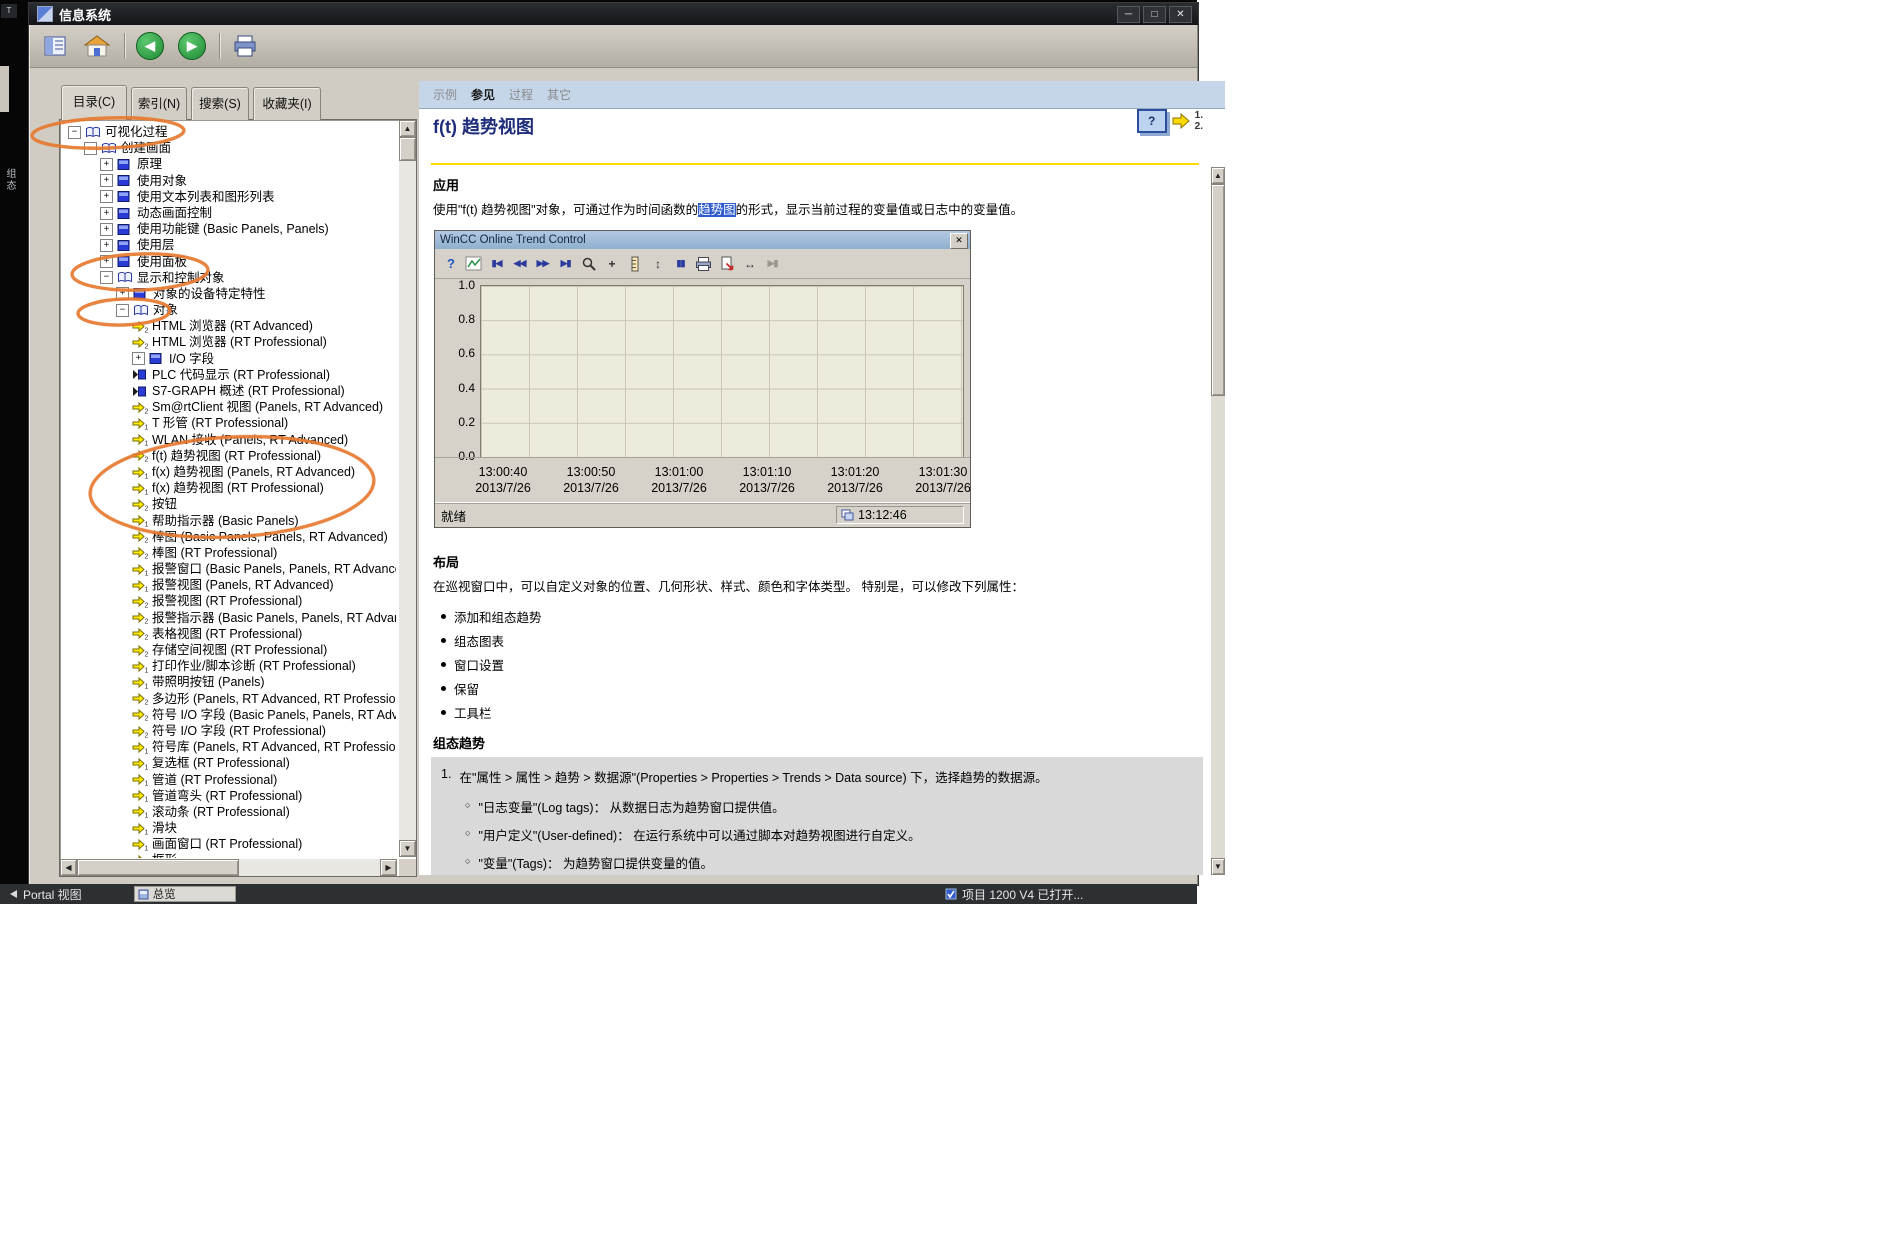  What do you see at coordinates (220, 103) in the screenshot?
I see `sidebar-tab-3: 搜索(S)` at bounding box center [220, 103].